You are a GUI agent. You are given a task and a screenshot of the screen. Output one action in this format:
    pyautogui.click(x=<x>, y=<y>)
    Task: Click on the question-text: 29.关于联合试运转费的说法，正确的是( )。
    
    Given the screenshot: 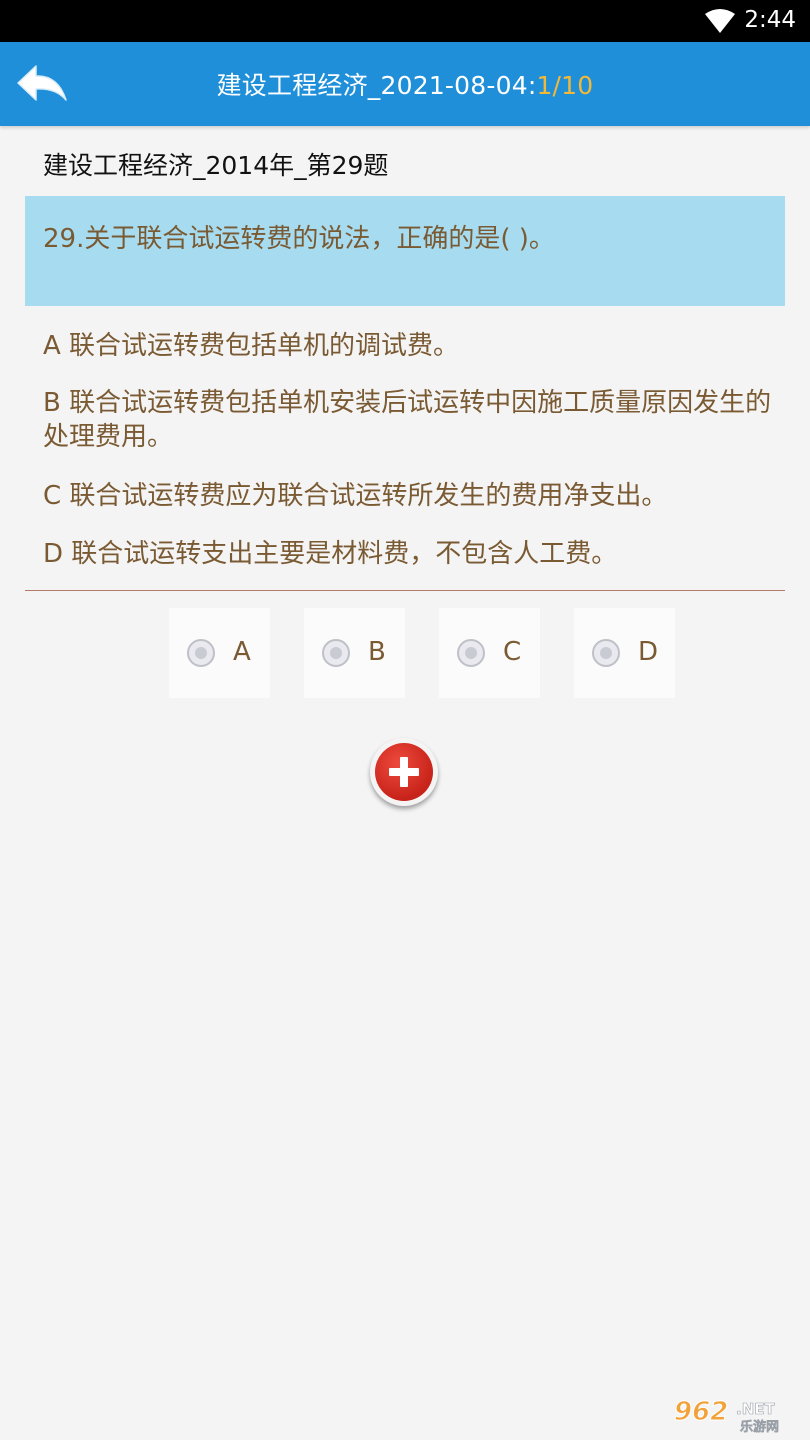 What is the action you would take?
    pyautogui.click(x=299, y=239)
    